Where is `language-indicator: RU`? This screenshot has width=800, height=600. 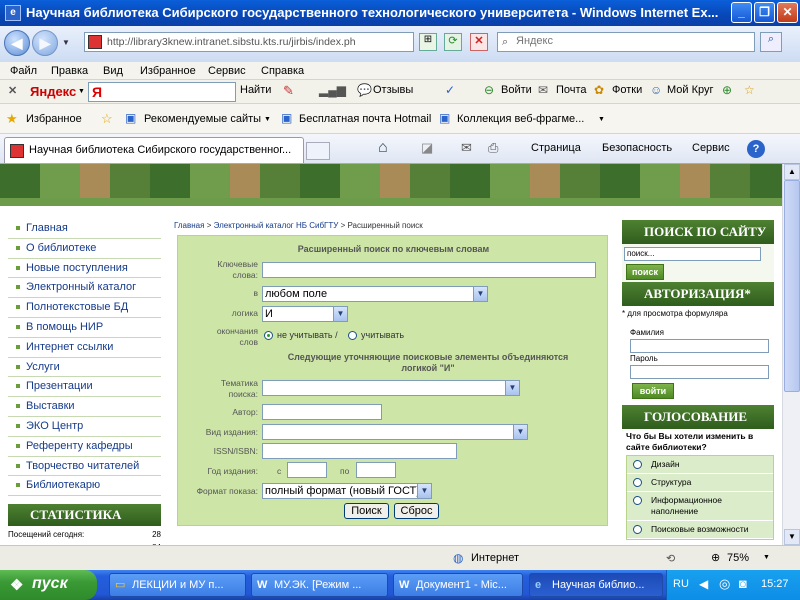 language-indicator: RU is located at coordinates (681, 584).